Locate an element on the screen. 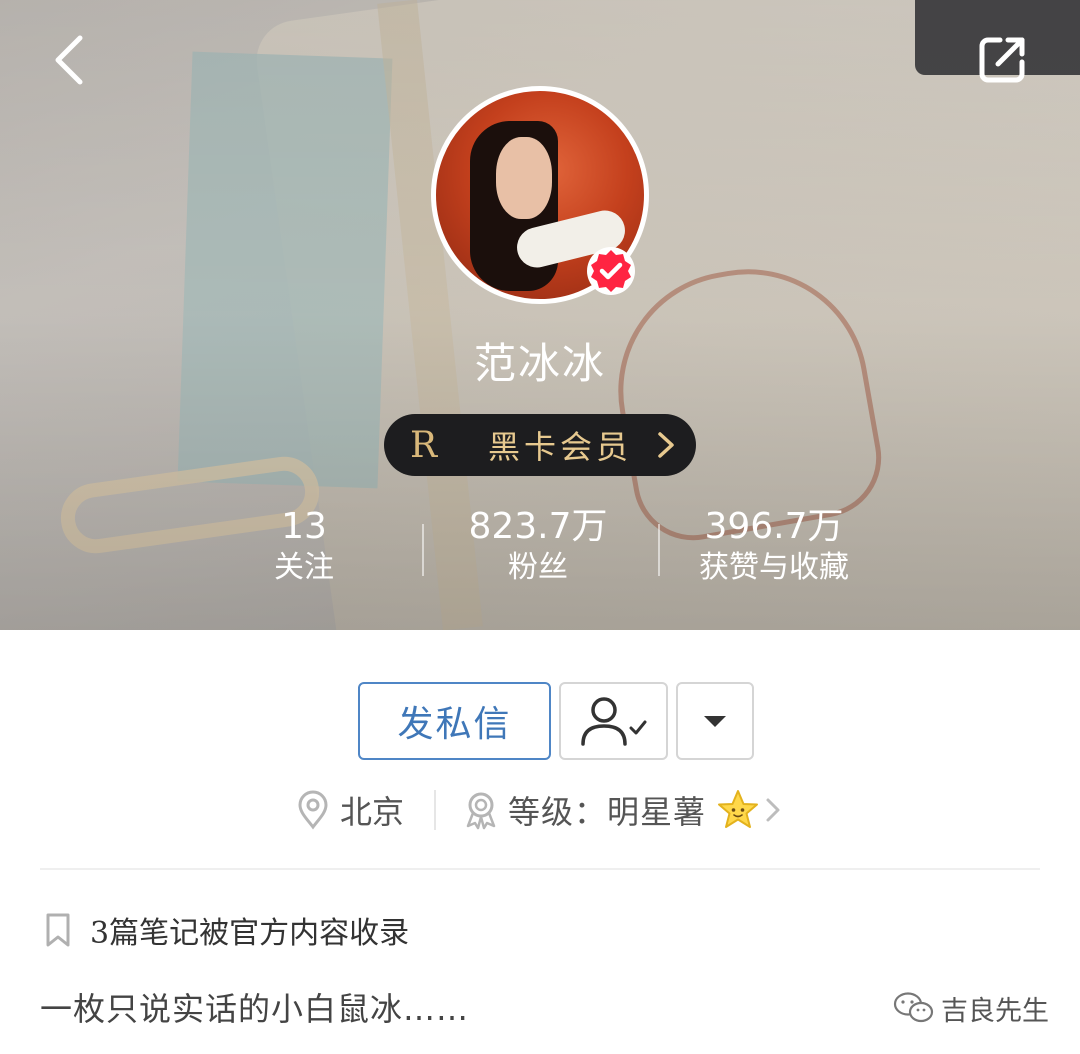  following-status-button is located at coordinates (613, 721).